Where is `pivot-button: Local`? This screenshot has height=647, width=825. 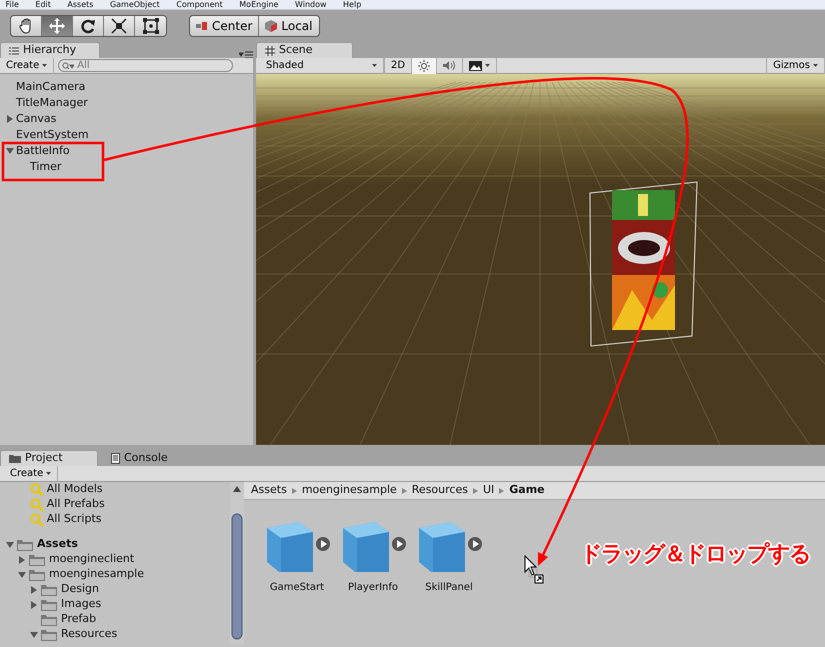
pivot-button: Local is located at coordinates (288, 26).